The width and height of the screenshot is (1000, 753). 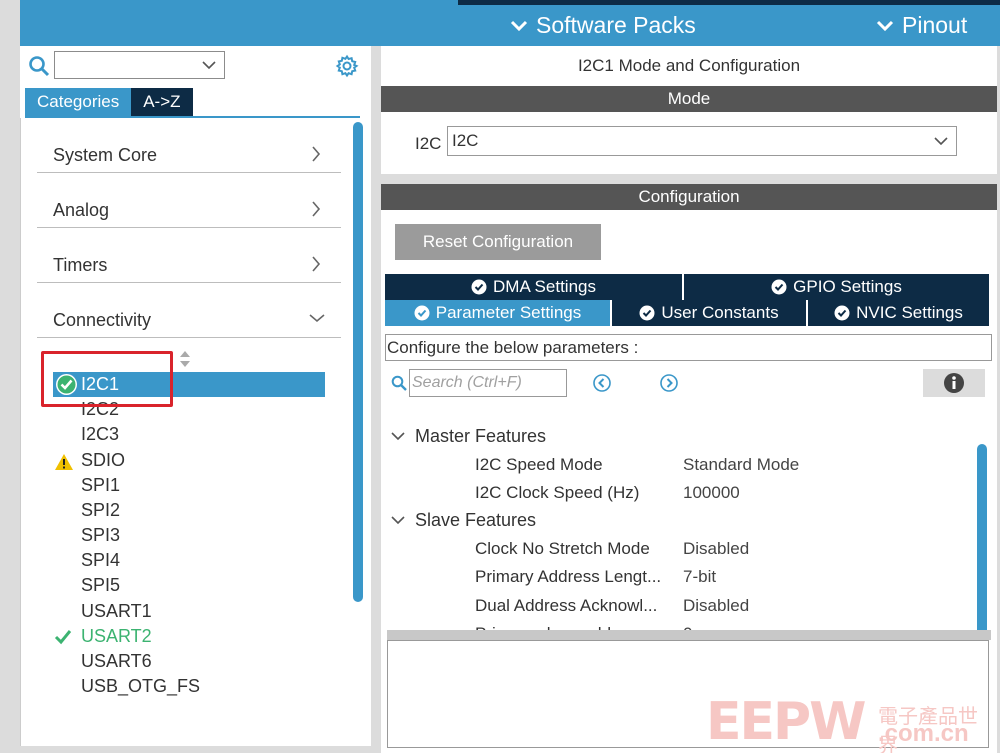 What do you see at coordinates (557, 493) in the screenshot?
I see `param-i2c-clock-speed: I2C Clock Speed (Hz)` at bounding box center [557, 493].